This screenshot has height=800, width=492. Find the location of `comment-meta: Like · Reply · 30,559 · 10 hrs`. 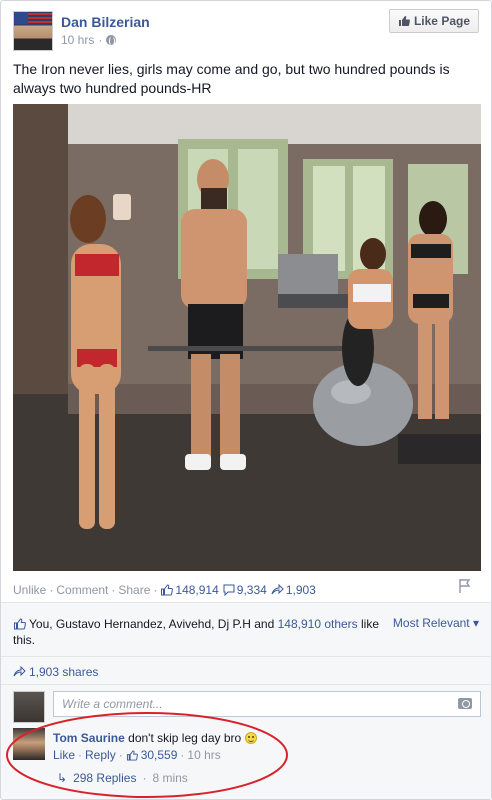

comment-meta: Like · Reply · 30,559 · 10 hrs is located at coordinates (137, 755).